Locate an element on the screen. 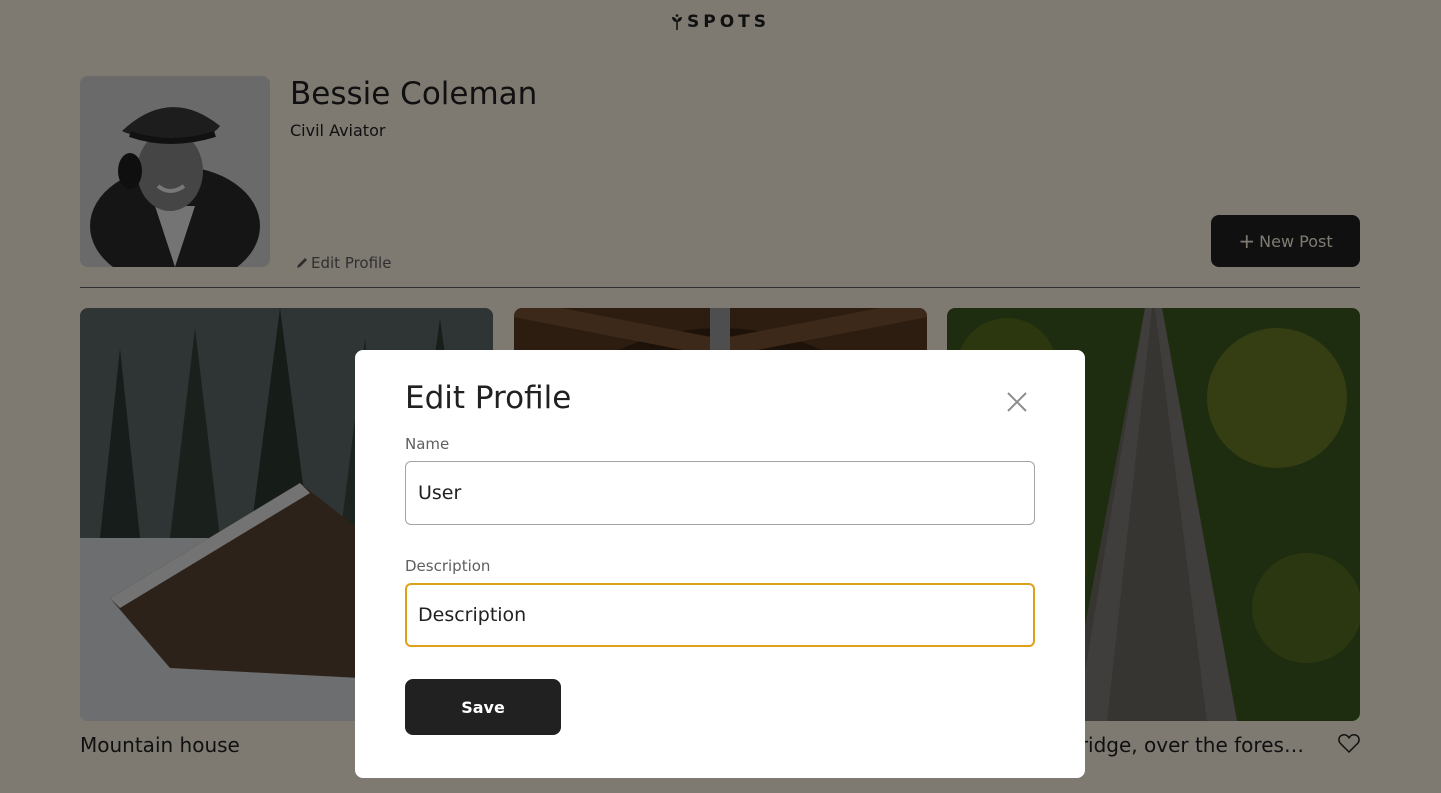 This screenshot has height=793, width=1441. name-input is located at coordinates (720, 493).